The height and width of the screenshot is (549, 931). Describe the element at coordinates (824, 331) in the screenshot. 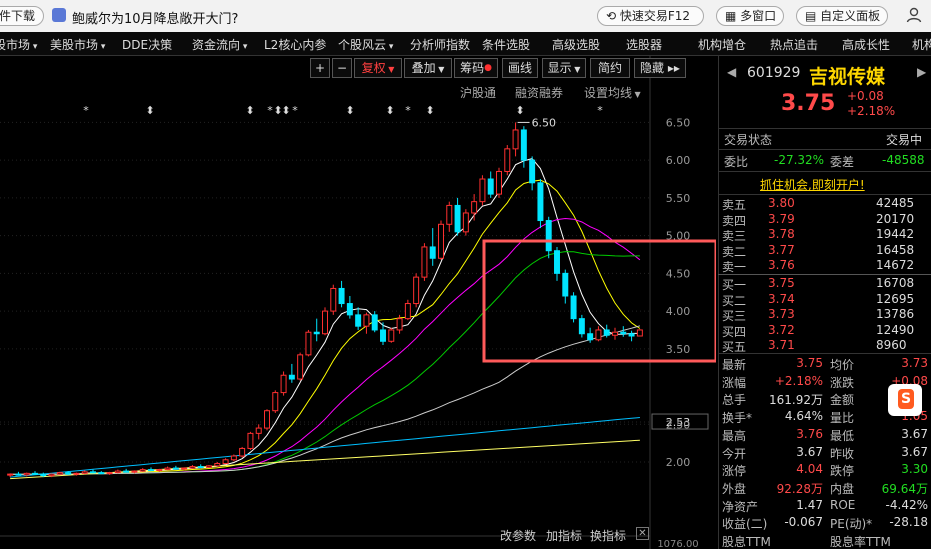

I see `bid-row: 买四 3.72 12490` at that location.